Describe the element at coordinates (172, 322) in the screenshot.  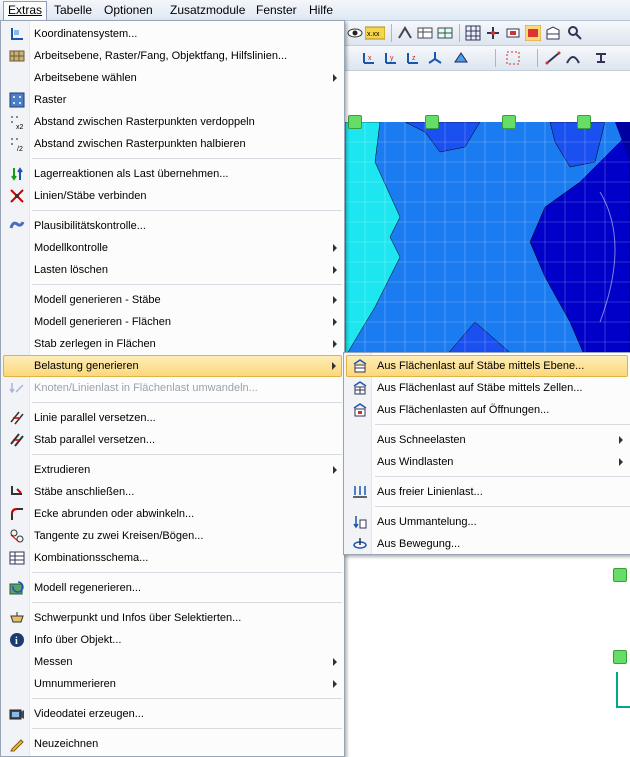
I see `menu-item-generate-surfaces: Modell generieren - Flächen` at that location.